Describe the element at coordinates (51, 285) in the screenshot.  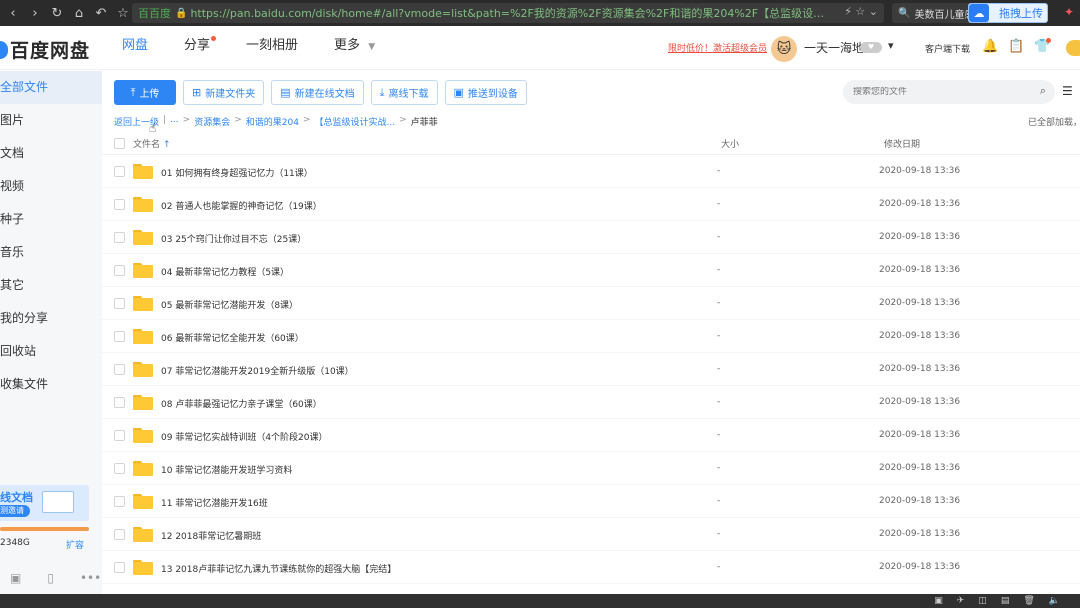
I see `sidebar-item-other: 其它` at that location.